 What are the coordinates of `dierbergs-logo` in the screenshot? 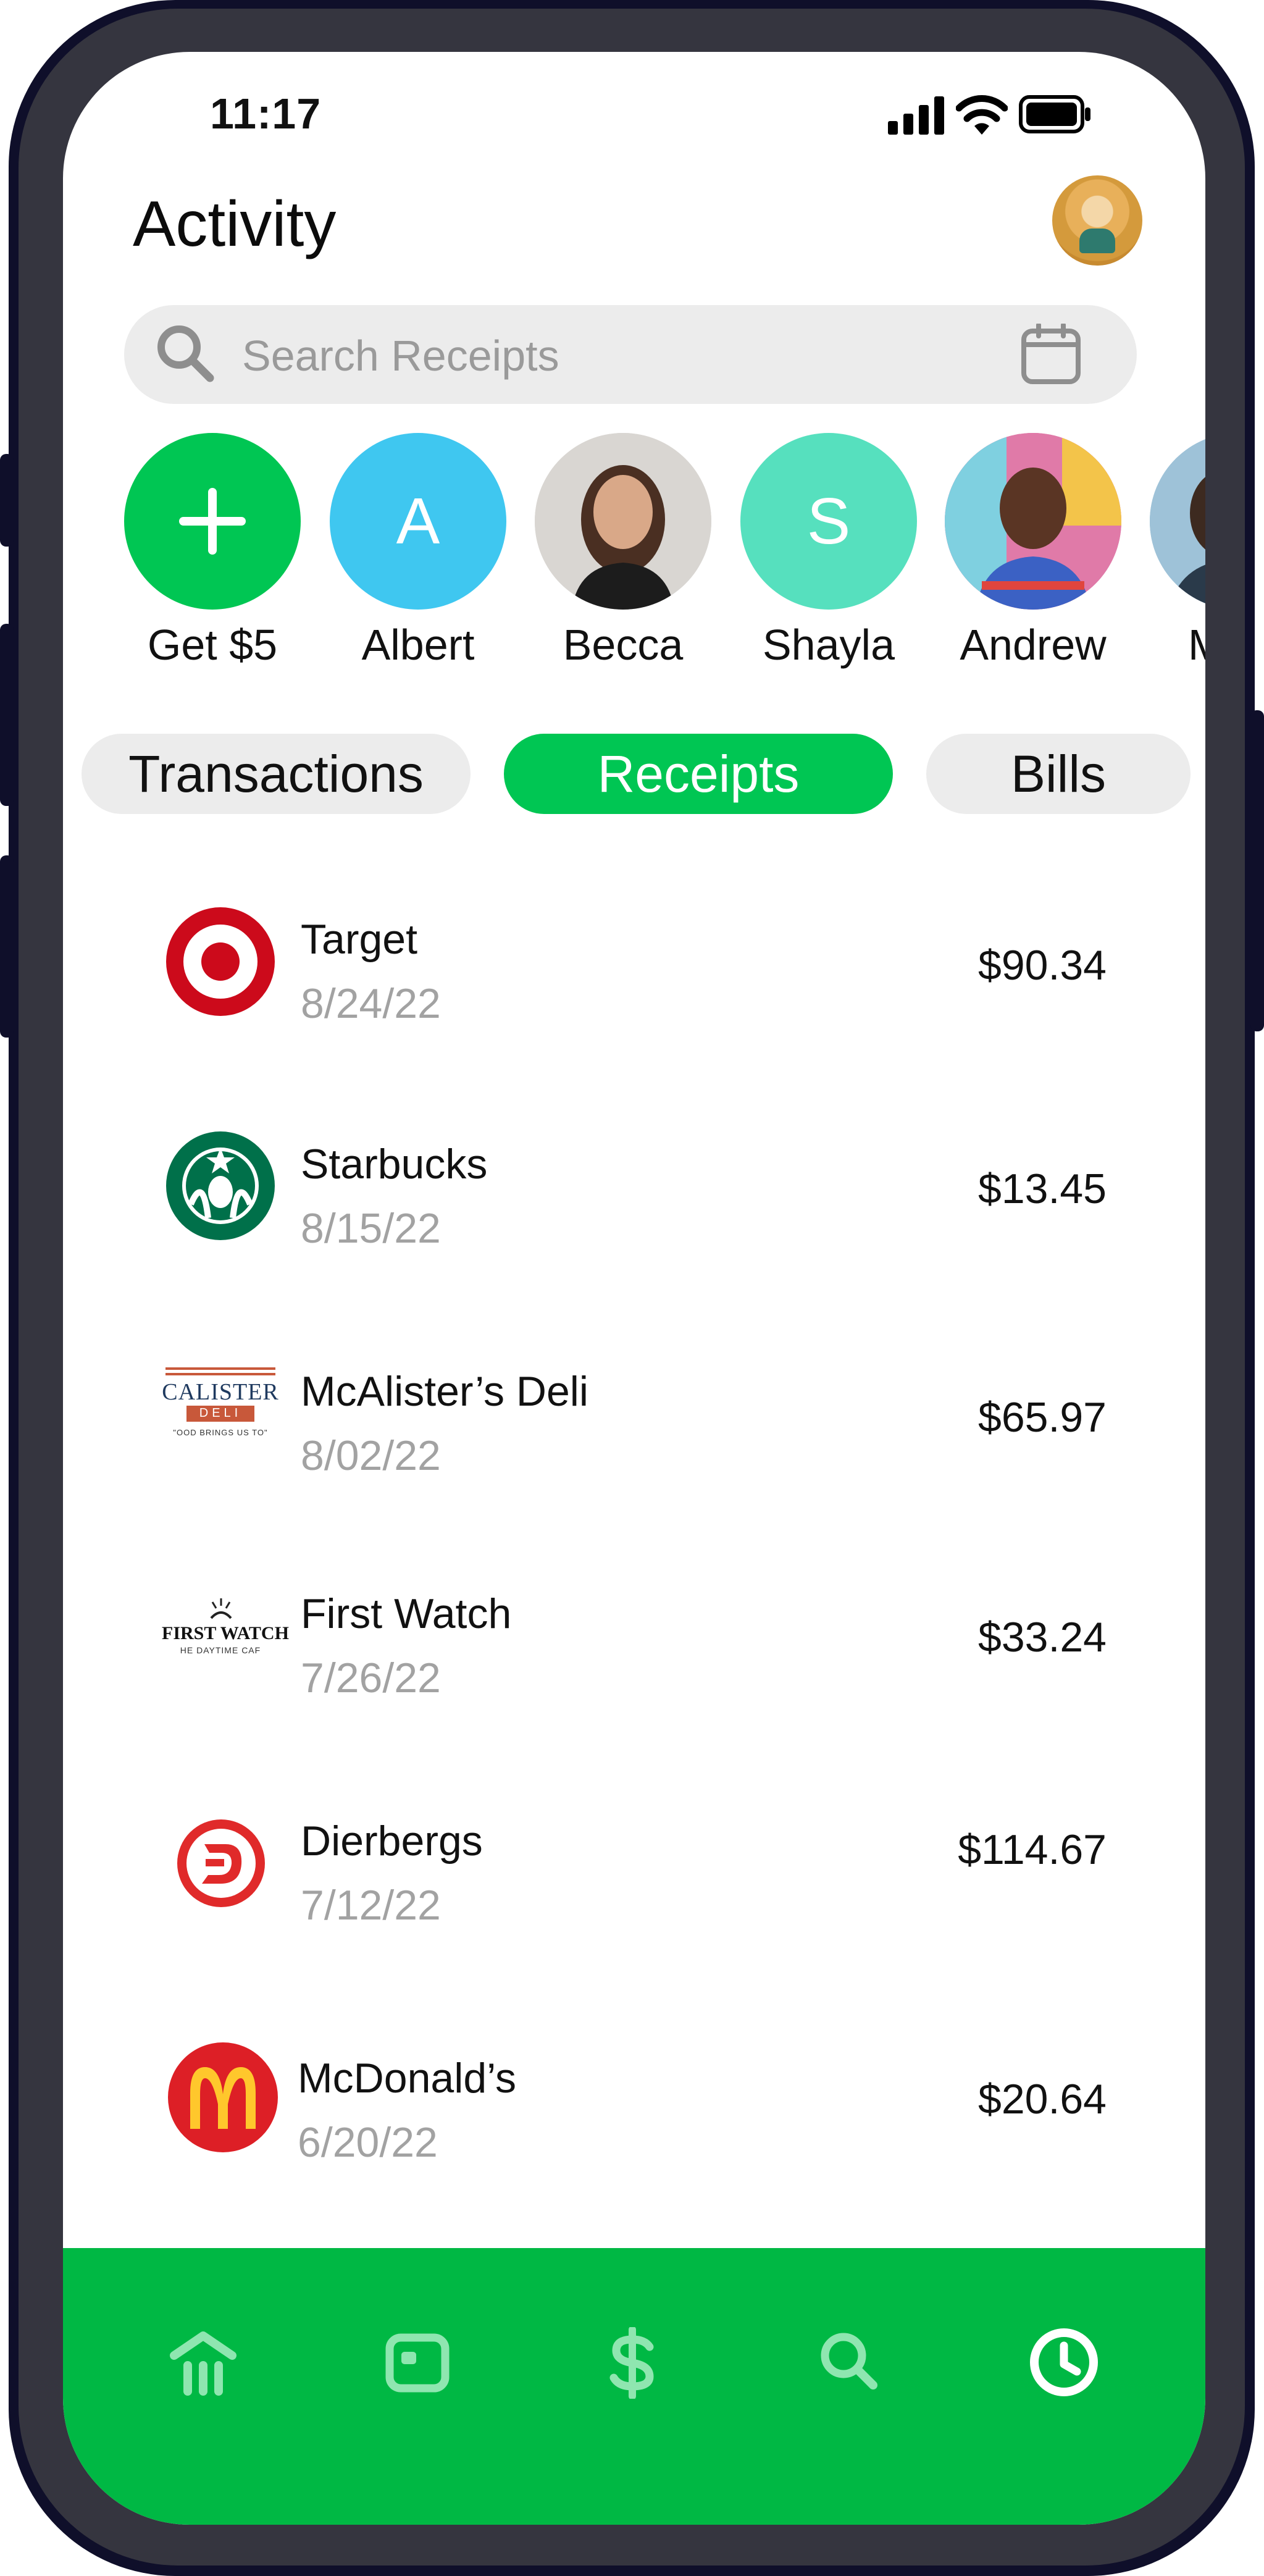 It's located at (221, 1863).